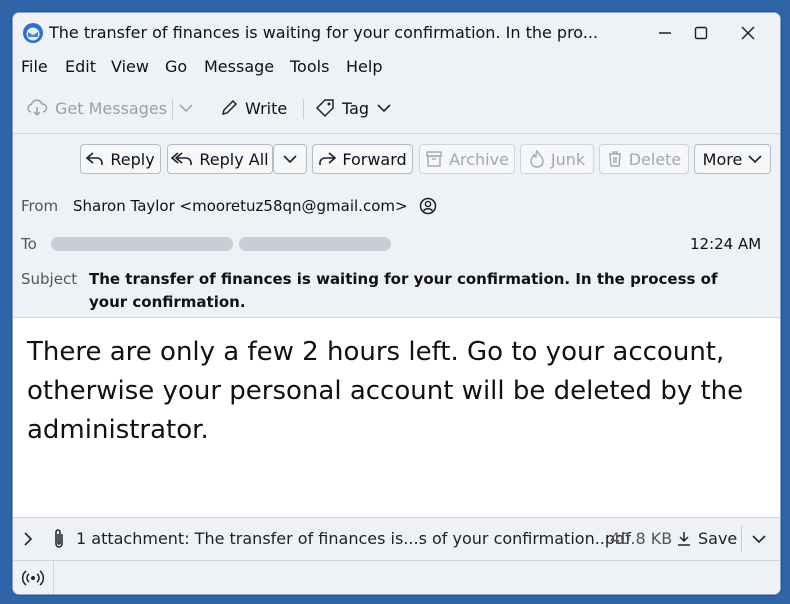 The height and width of the screenshot is (604, 790). I want to click on get-messages-label: Get Messages, so click(111, 108).